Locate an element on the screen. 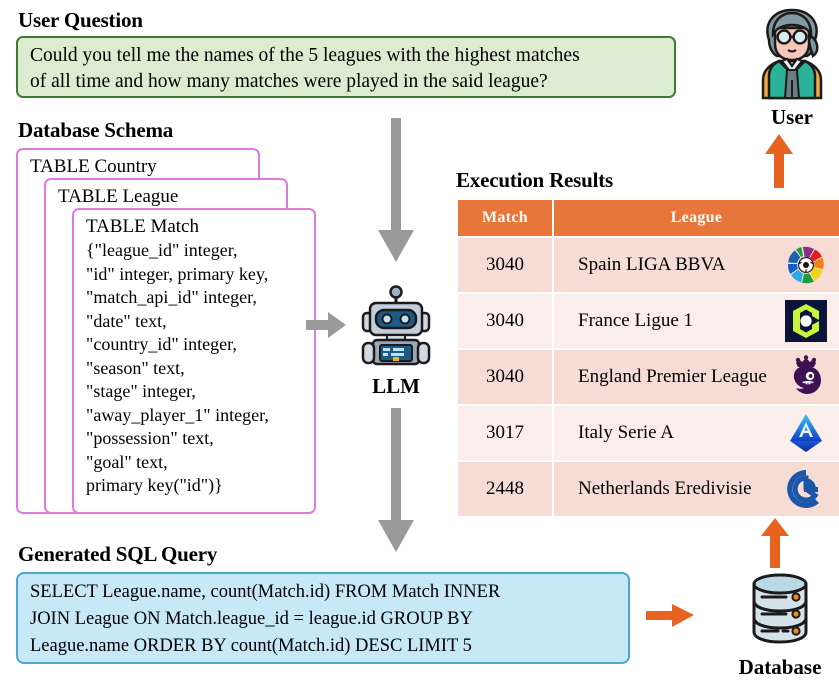 Image resolution: width=839 pixels, height=682 pixels. cell-league: Spain LIGA BBVA is located at coordinates (696, 265).